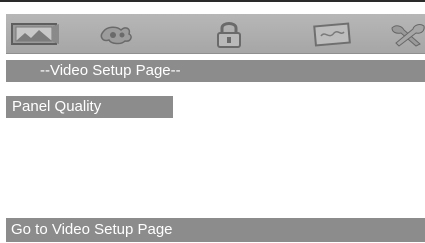  I want to click on speaker-audio-icon, so click(116, 35).